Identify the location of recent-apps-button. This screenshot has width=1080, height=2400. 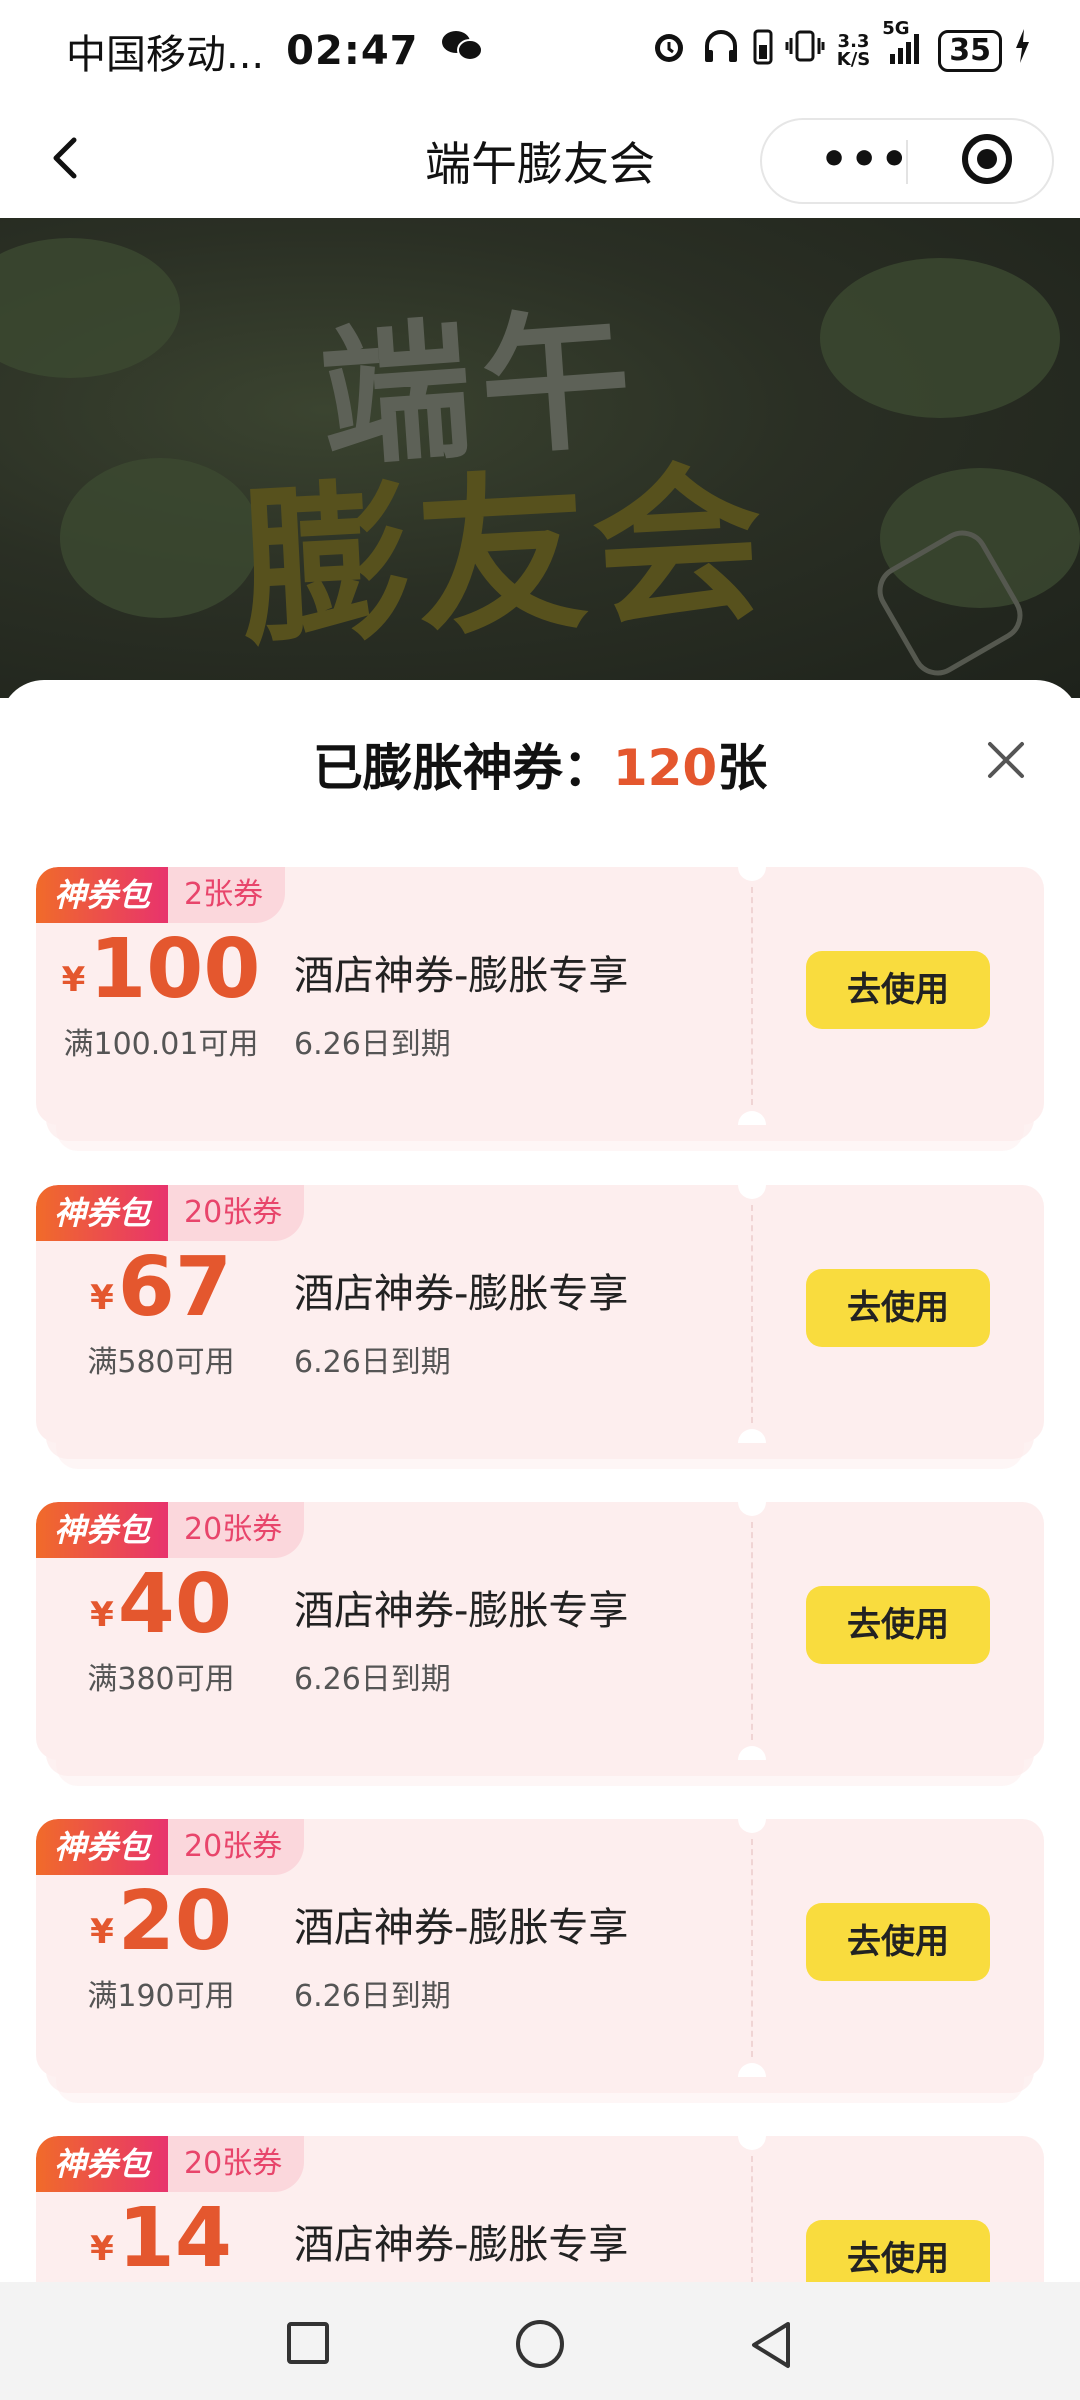
(308, 2343).